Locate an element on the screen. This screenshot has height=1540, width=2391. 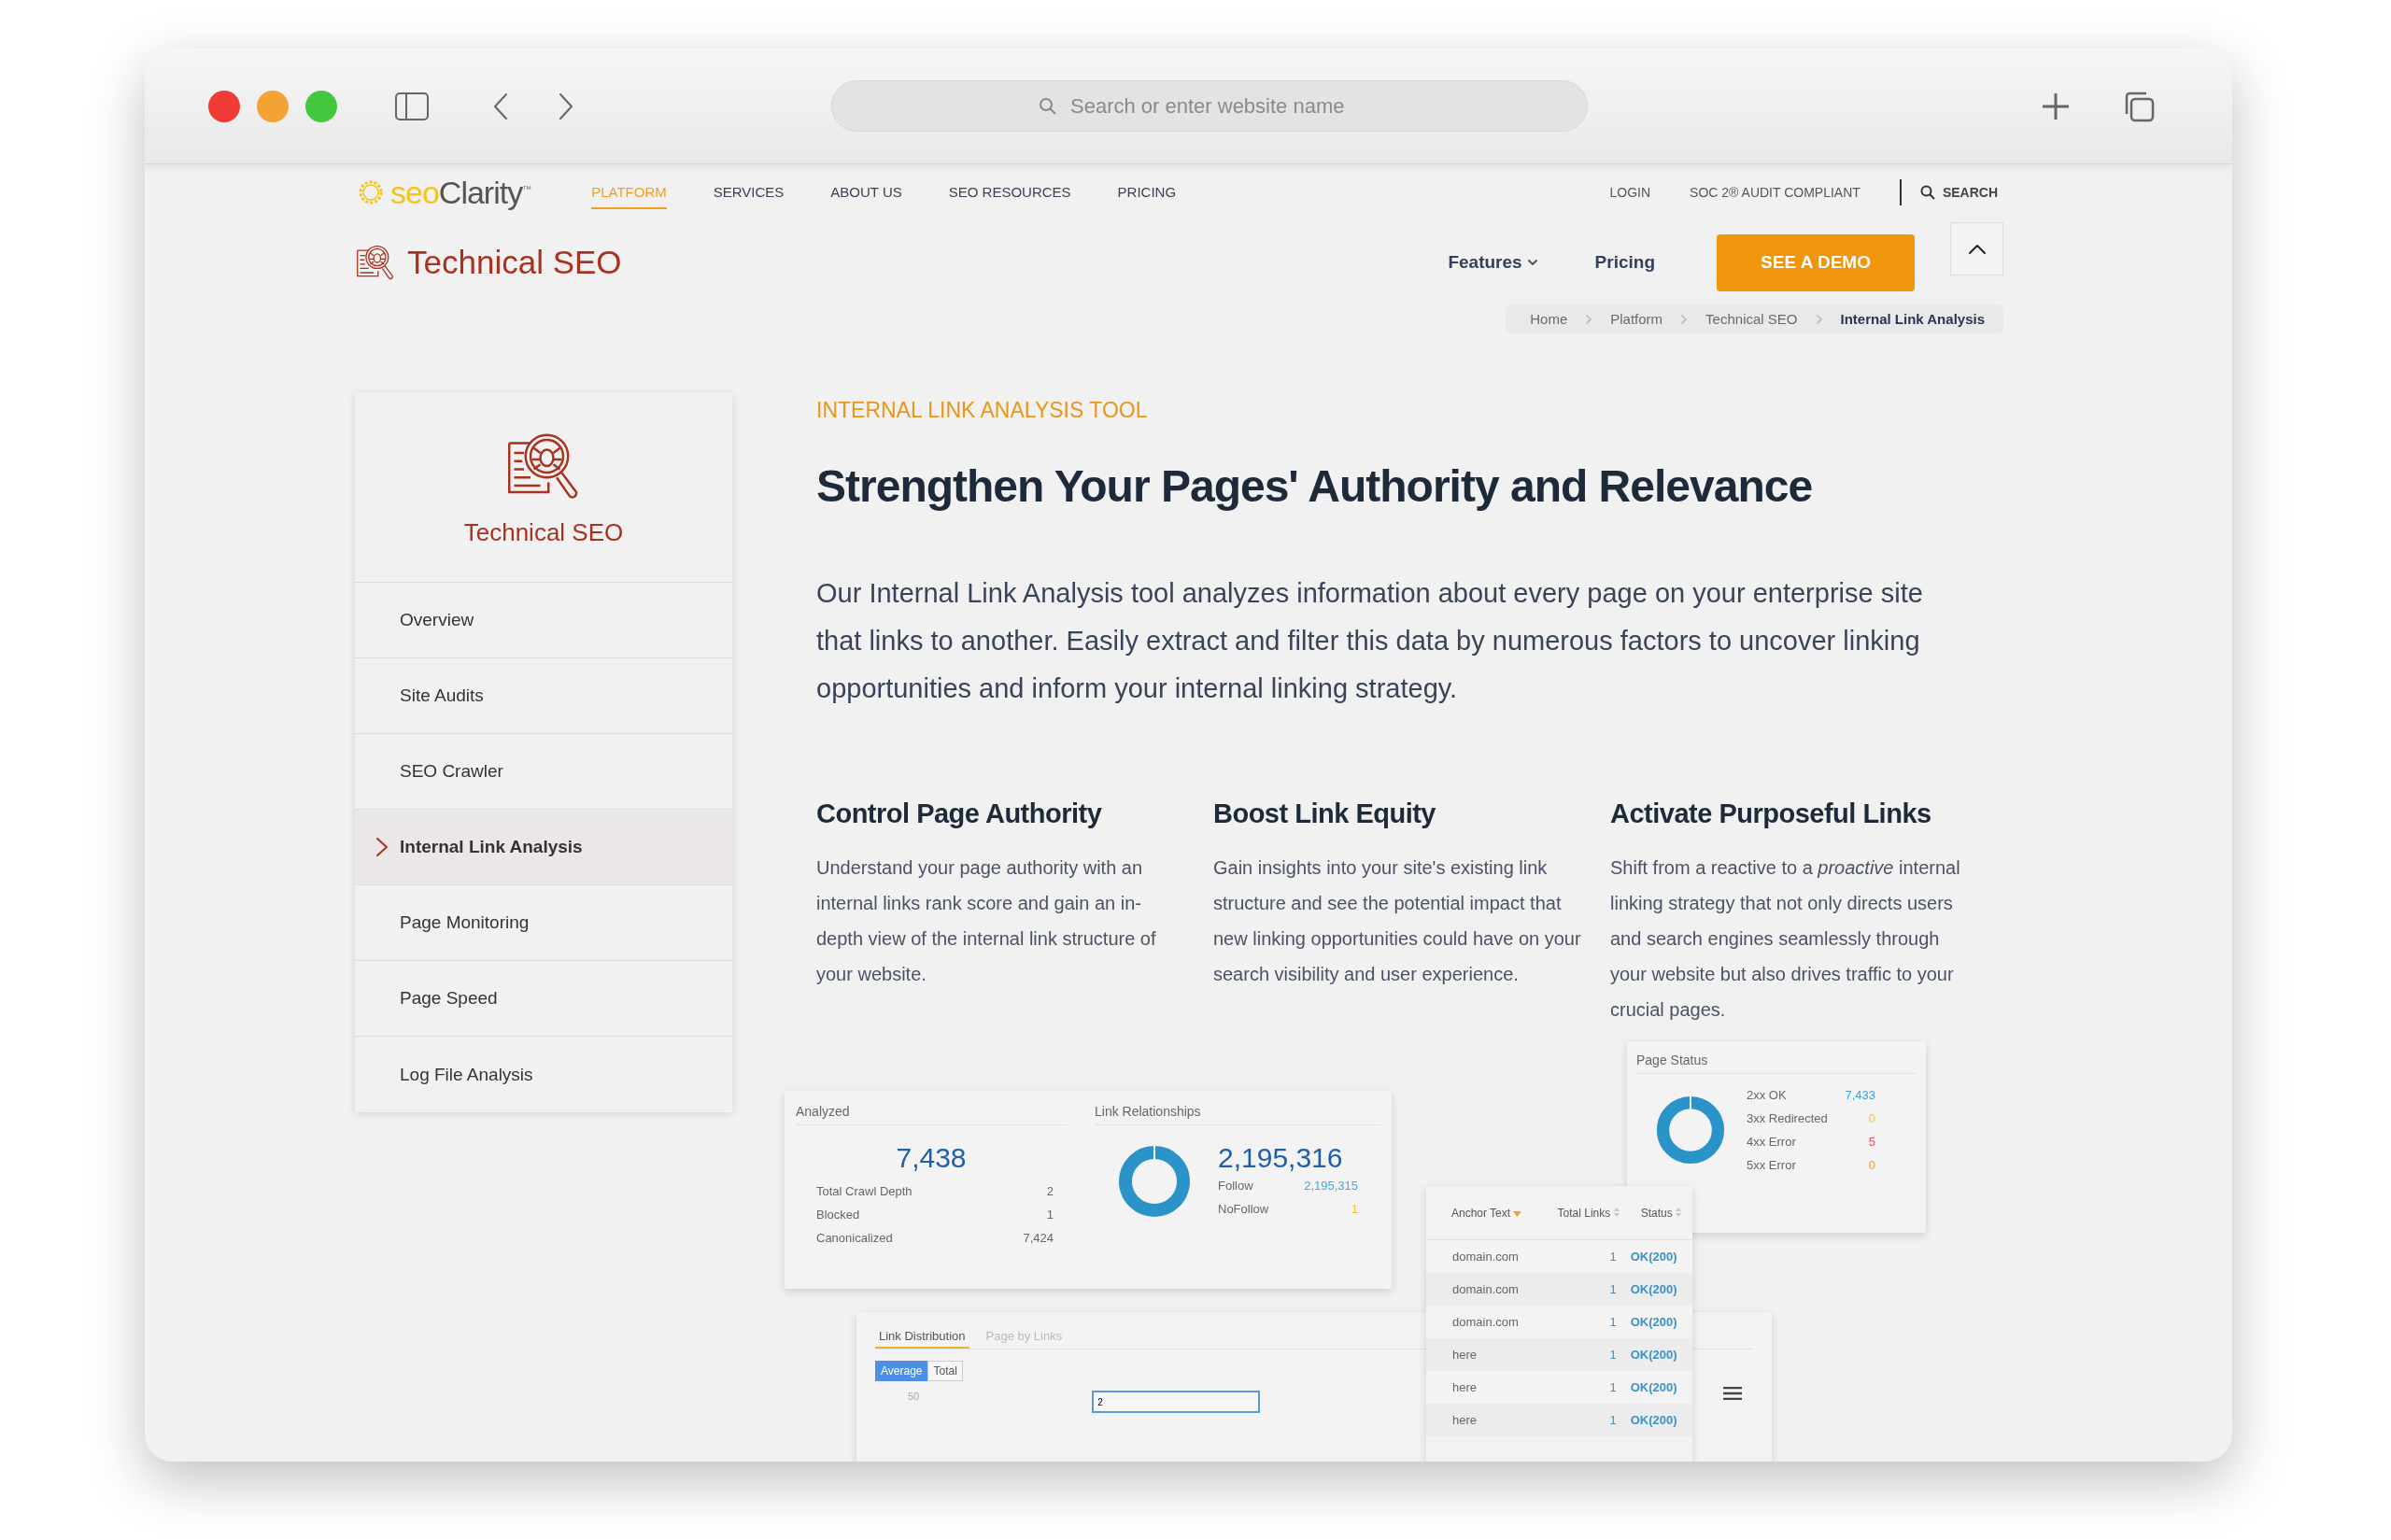
legend-value: 1 is located at coordinates (1354, 1209).